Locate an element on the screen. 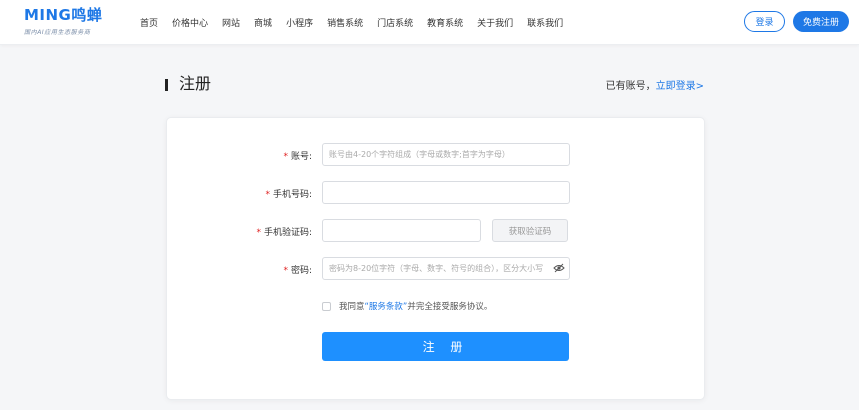 The image size is (859, 410). phone-label: * 手机号码: is located at coordinates (271, 193).